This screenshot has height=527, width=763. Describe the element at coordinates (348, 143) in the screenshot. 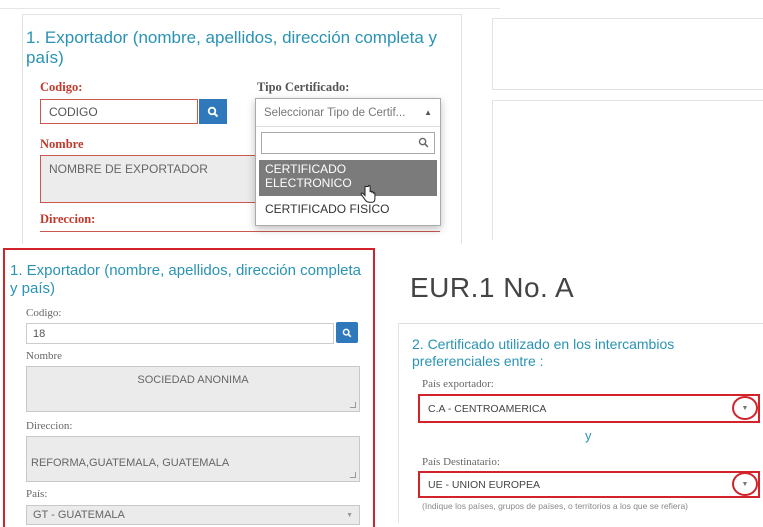

I see `dropdown-search-input` at that location.